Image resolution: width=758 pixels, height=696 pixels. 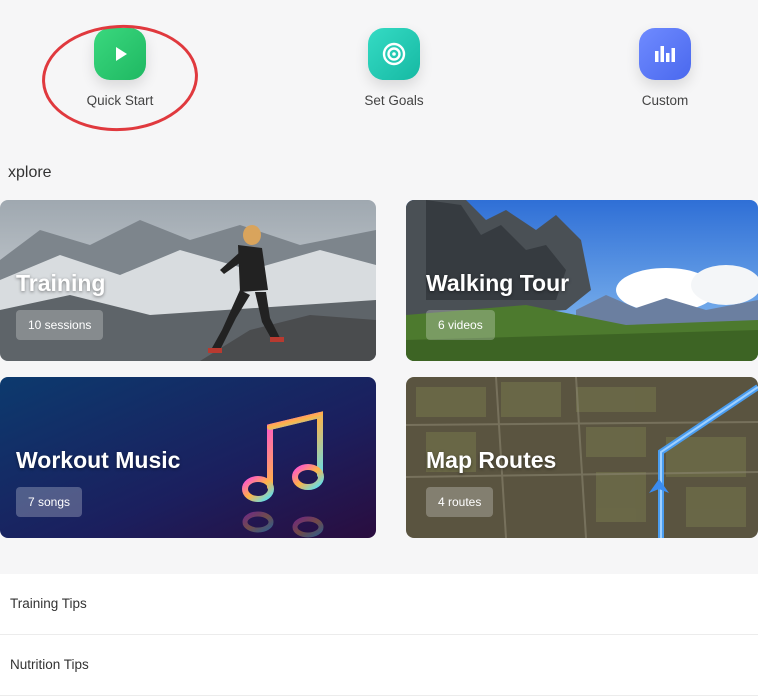 I want to click on map-routes-card: Map Routes 4 routes, so click(x=582, y=457).